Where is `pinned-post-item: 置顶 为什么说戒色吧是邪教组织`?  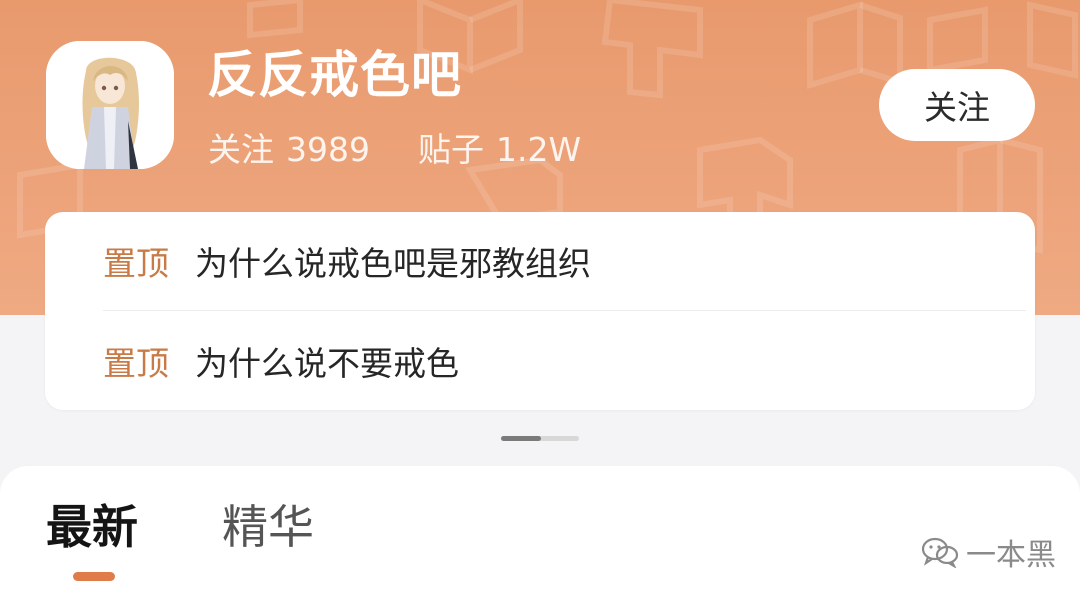 pinned-post-item: 置顶 为什么说戒色吧是邪教组织 is located at coordinates (540, 261).